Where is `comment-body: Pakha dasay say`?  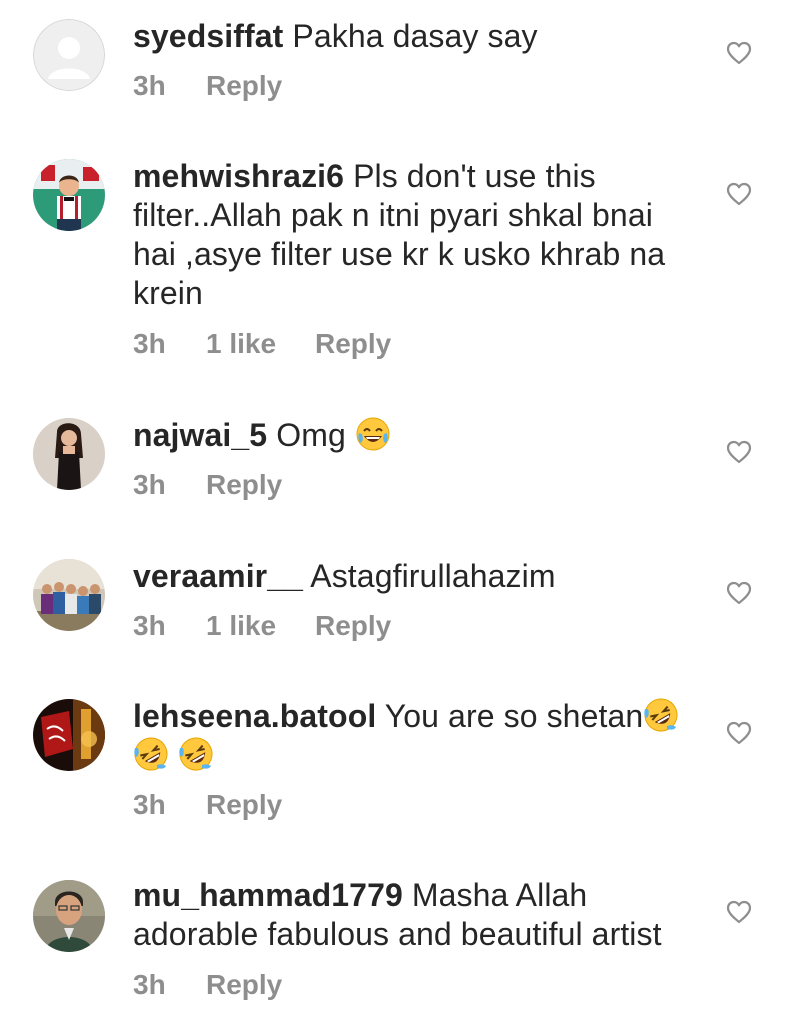
comment-body: Pakha dasay say is located at coordinates (415, 36).